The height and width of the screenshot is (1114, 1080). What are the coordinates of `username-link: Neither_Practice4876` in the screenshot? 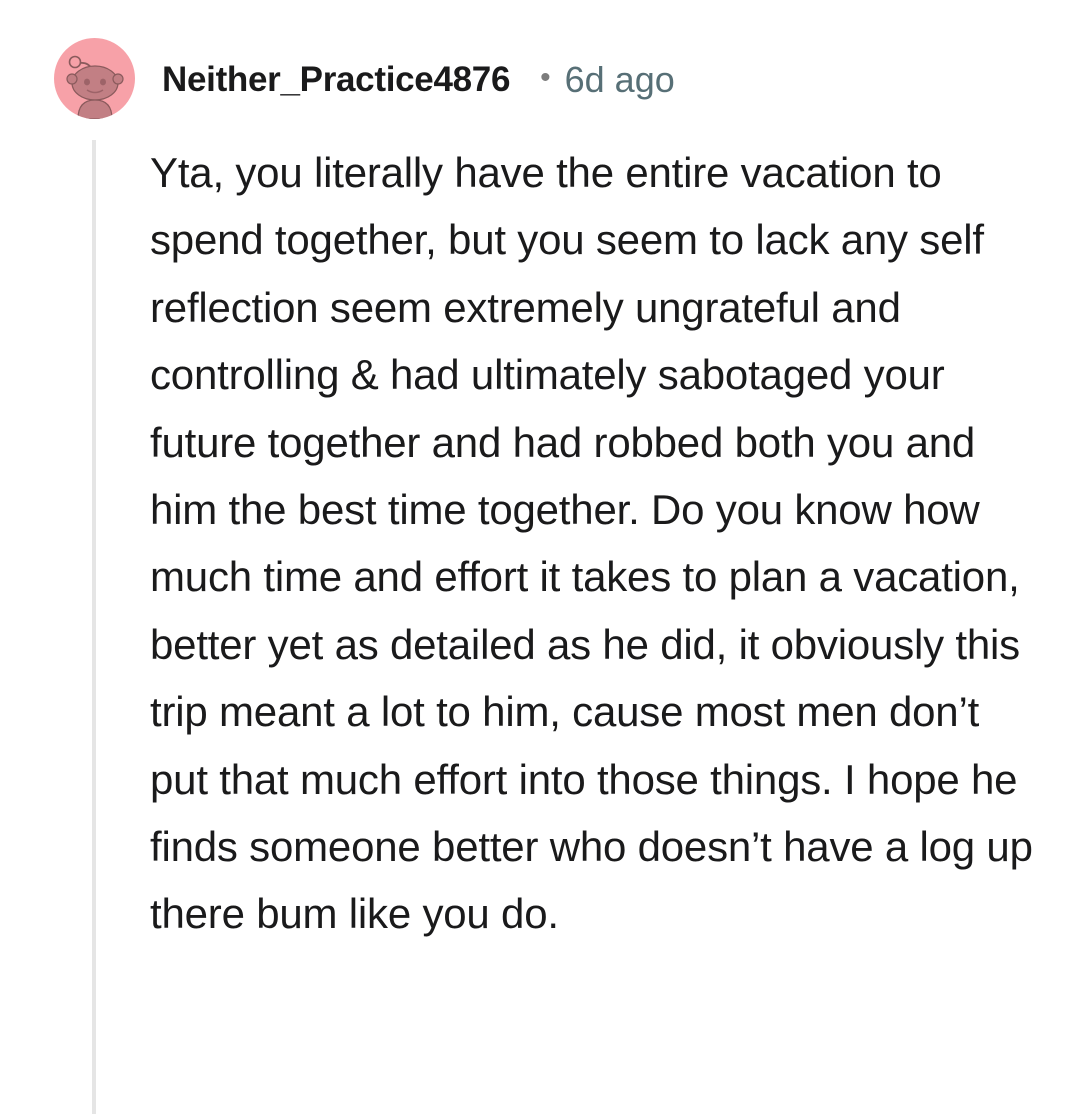 It's located at (336, 80).